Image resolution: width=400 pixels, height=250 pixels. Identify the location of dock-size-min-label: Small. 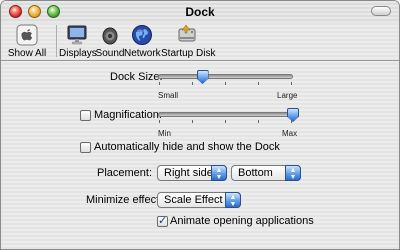
(168, 95).